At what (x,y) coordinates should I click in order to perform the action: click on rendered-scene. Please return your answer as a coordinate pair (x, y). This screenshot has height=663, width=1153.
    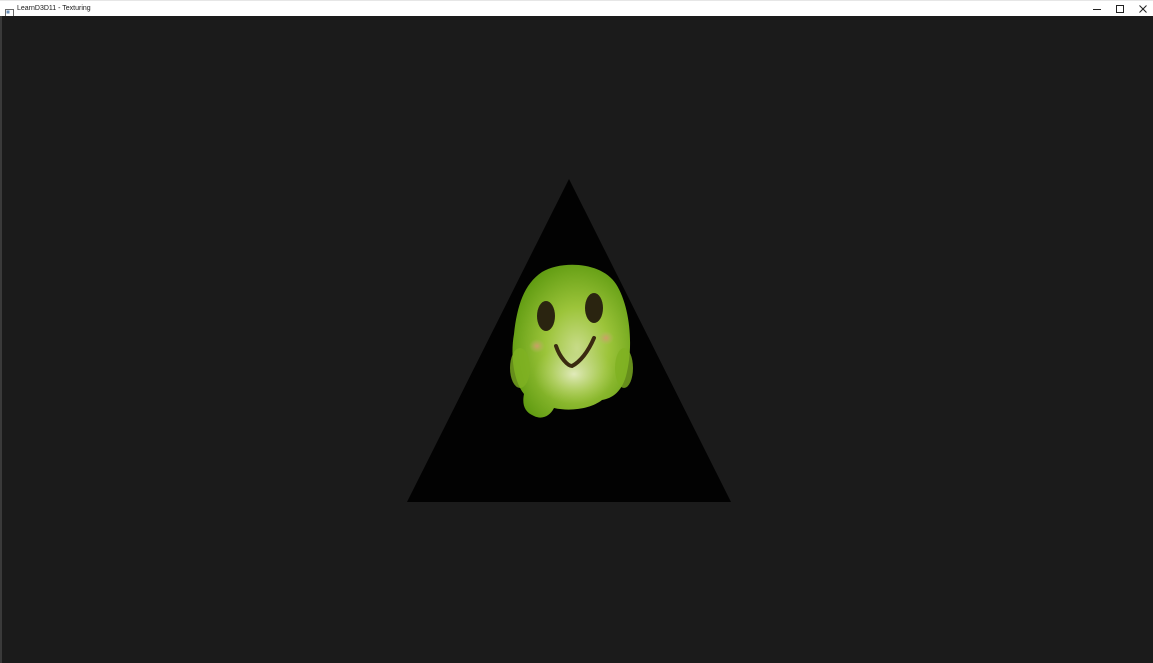
    Looking at the image, I should click on (569, 340).